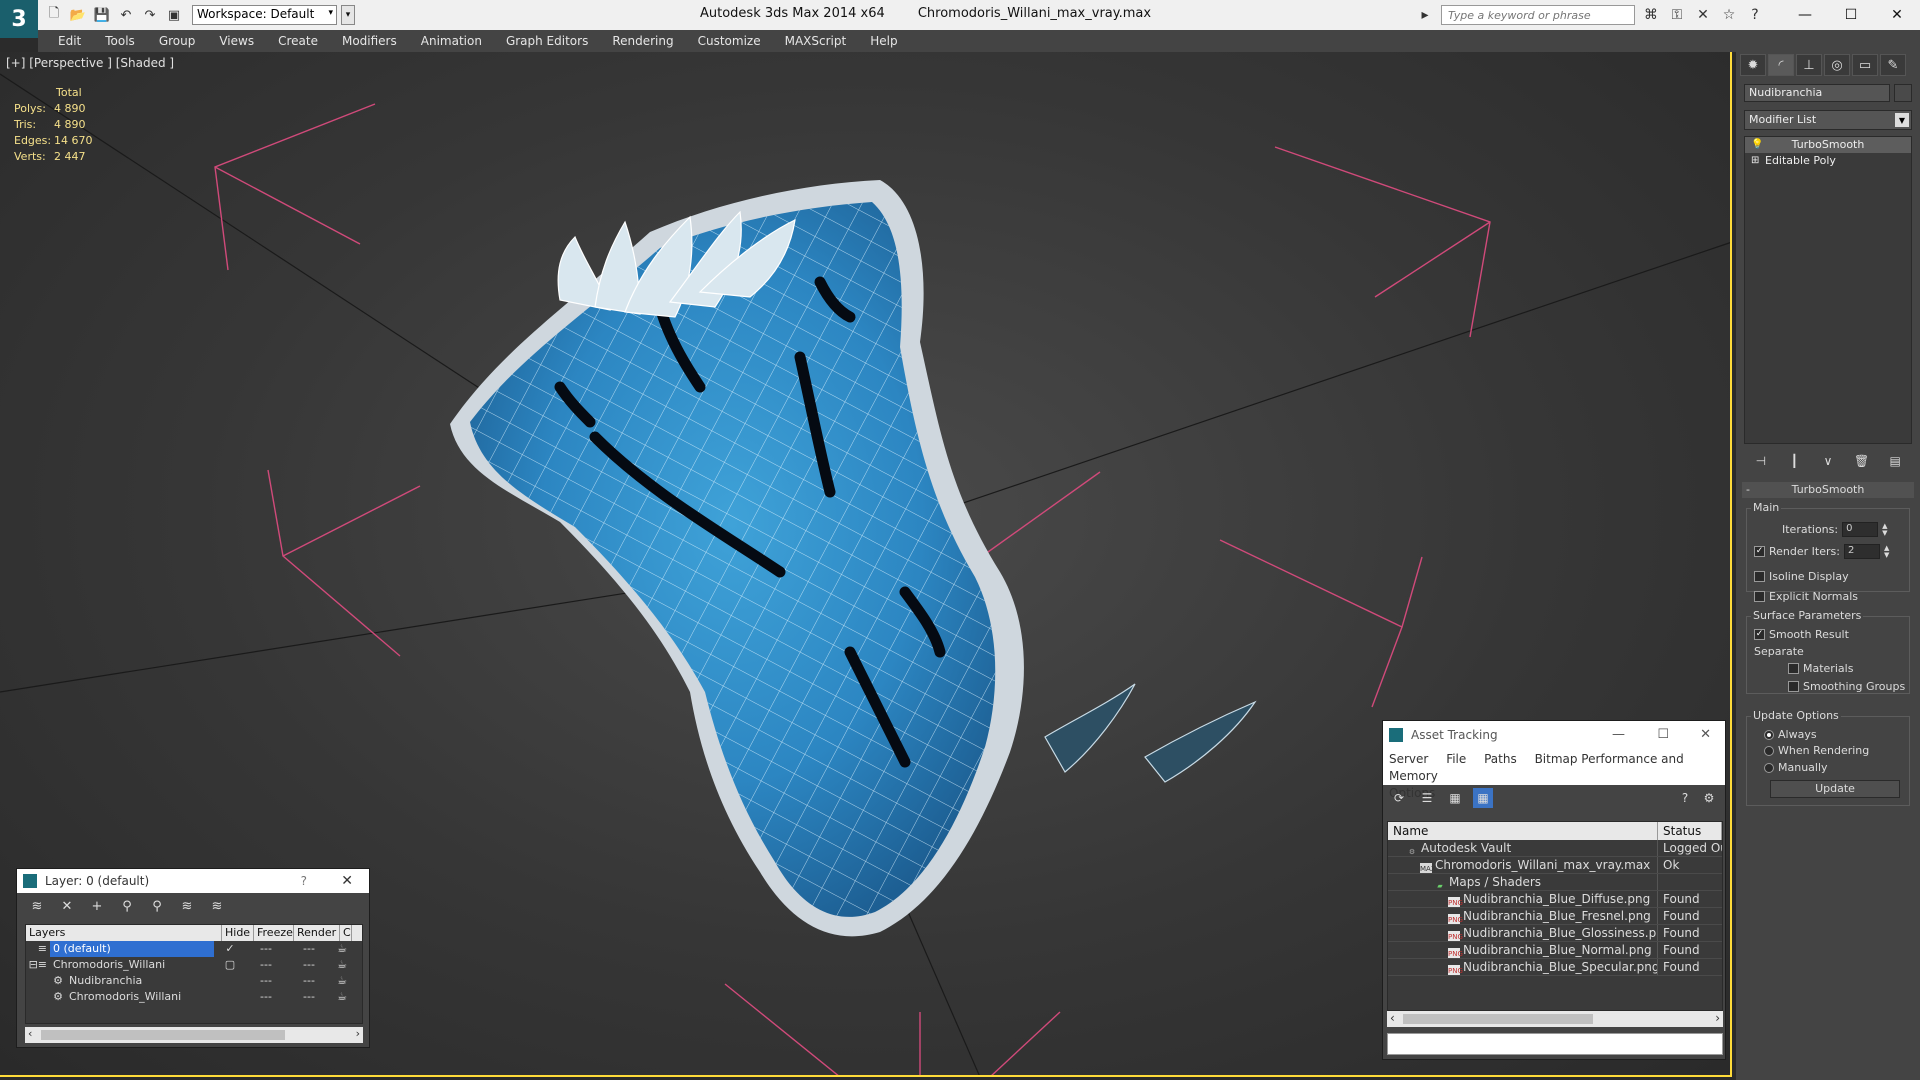 This screenshot has height=1080, width=1920. What do you see at coordinates (1538, 15) in the screenshot?
I see `search-input` at bounding box center [1538, 15].